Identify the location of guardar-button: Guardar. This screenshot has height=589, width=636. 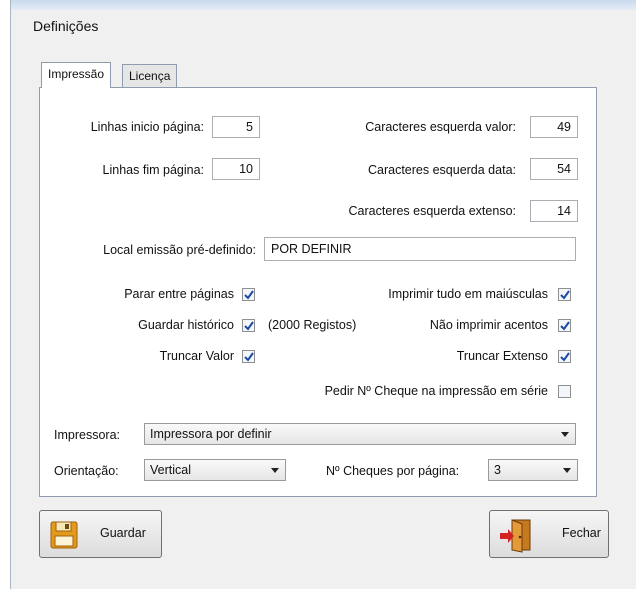
(100, 534).